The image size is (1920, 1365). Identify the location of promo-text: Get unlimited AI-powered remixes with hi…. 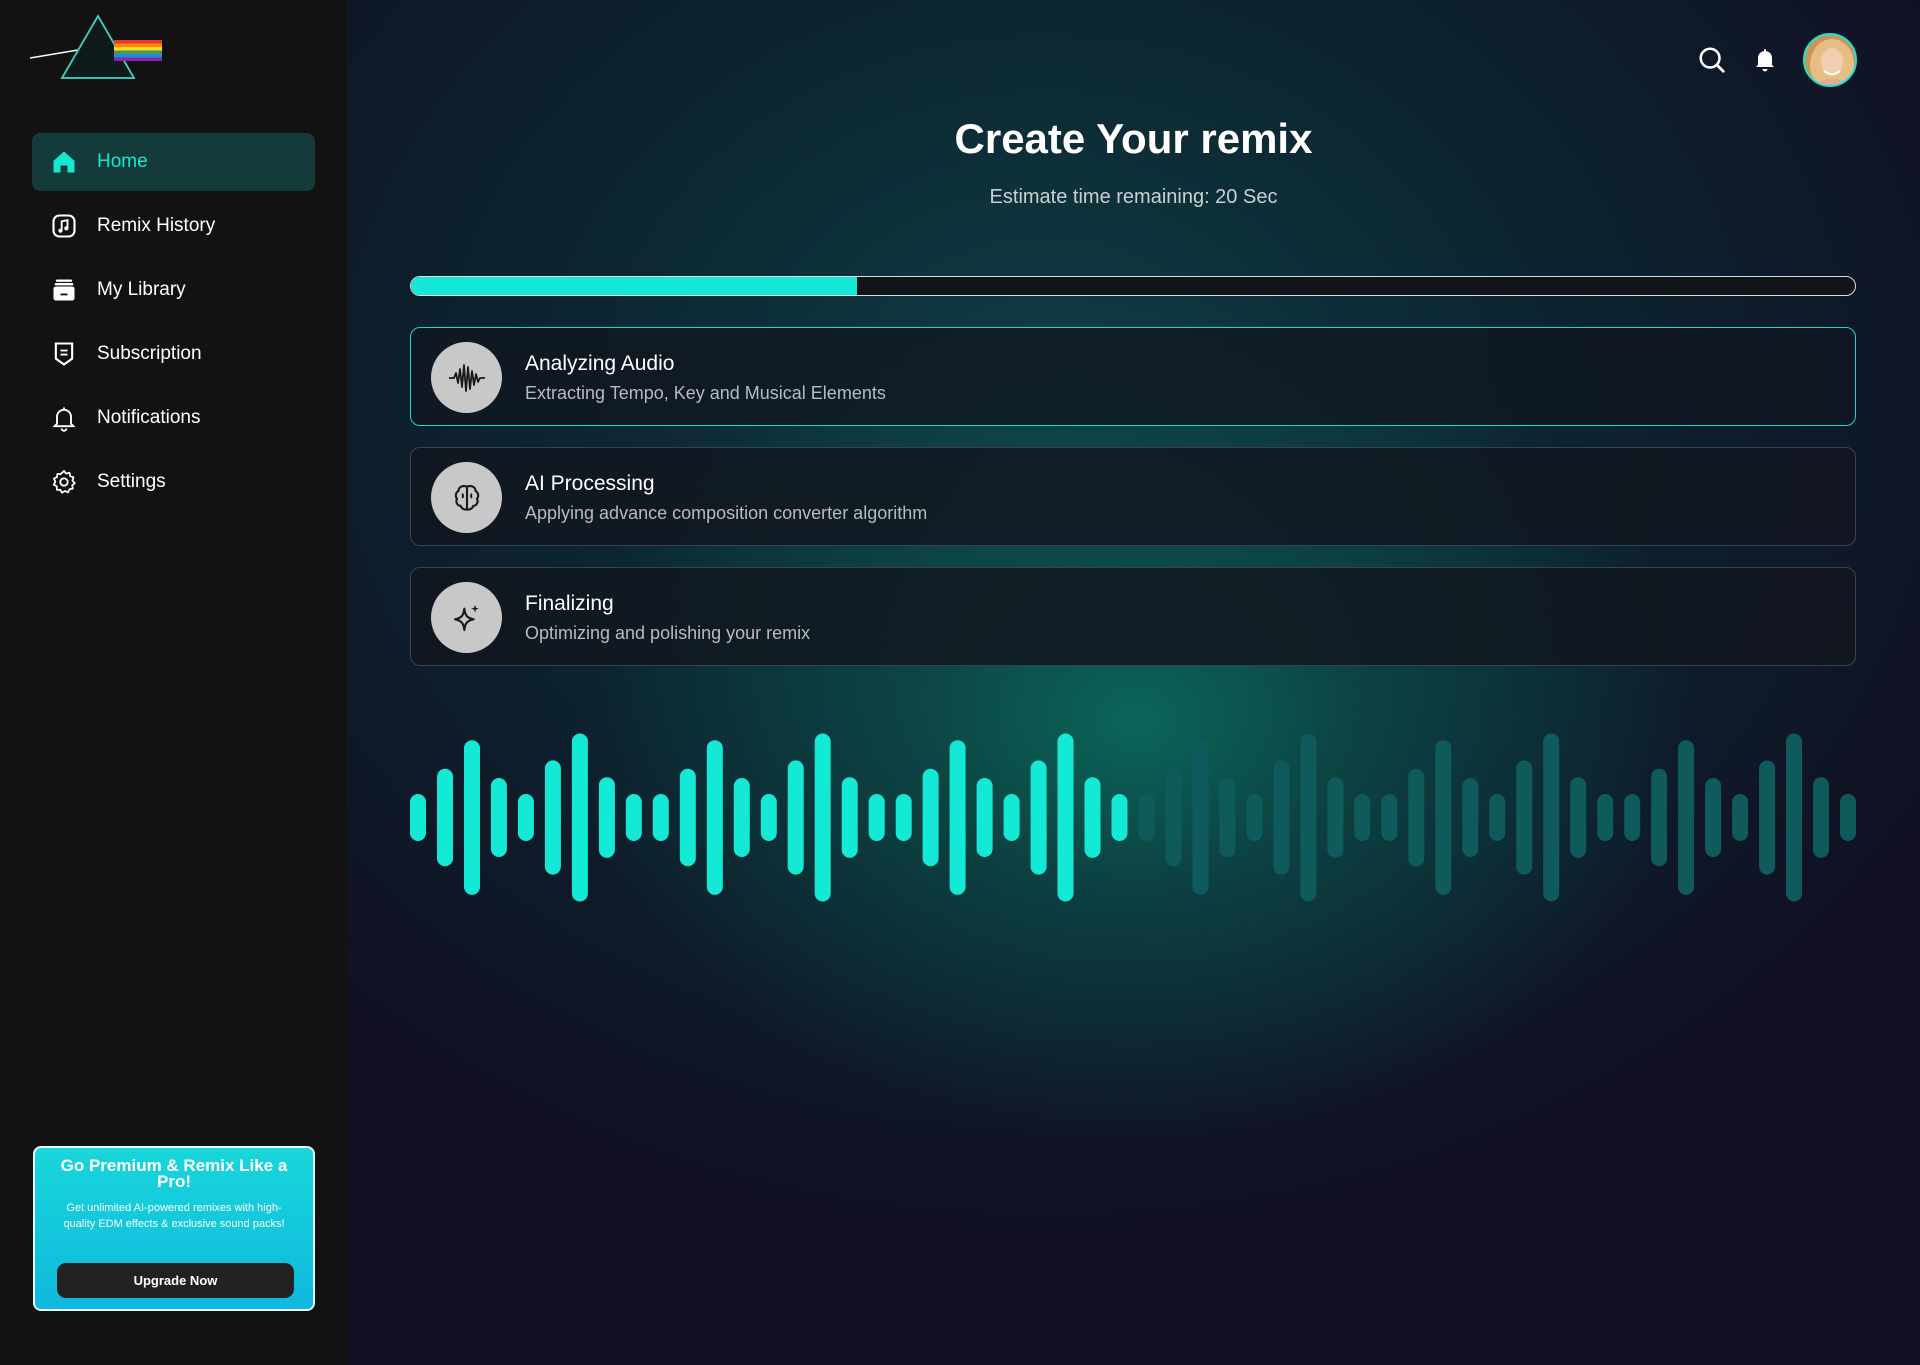
(174, 1216).